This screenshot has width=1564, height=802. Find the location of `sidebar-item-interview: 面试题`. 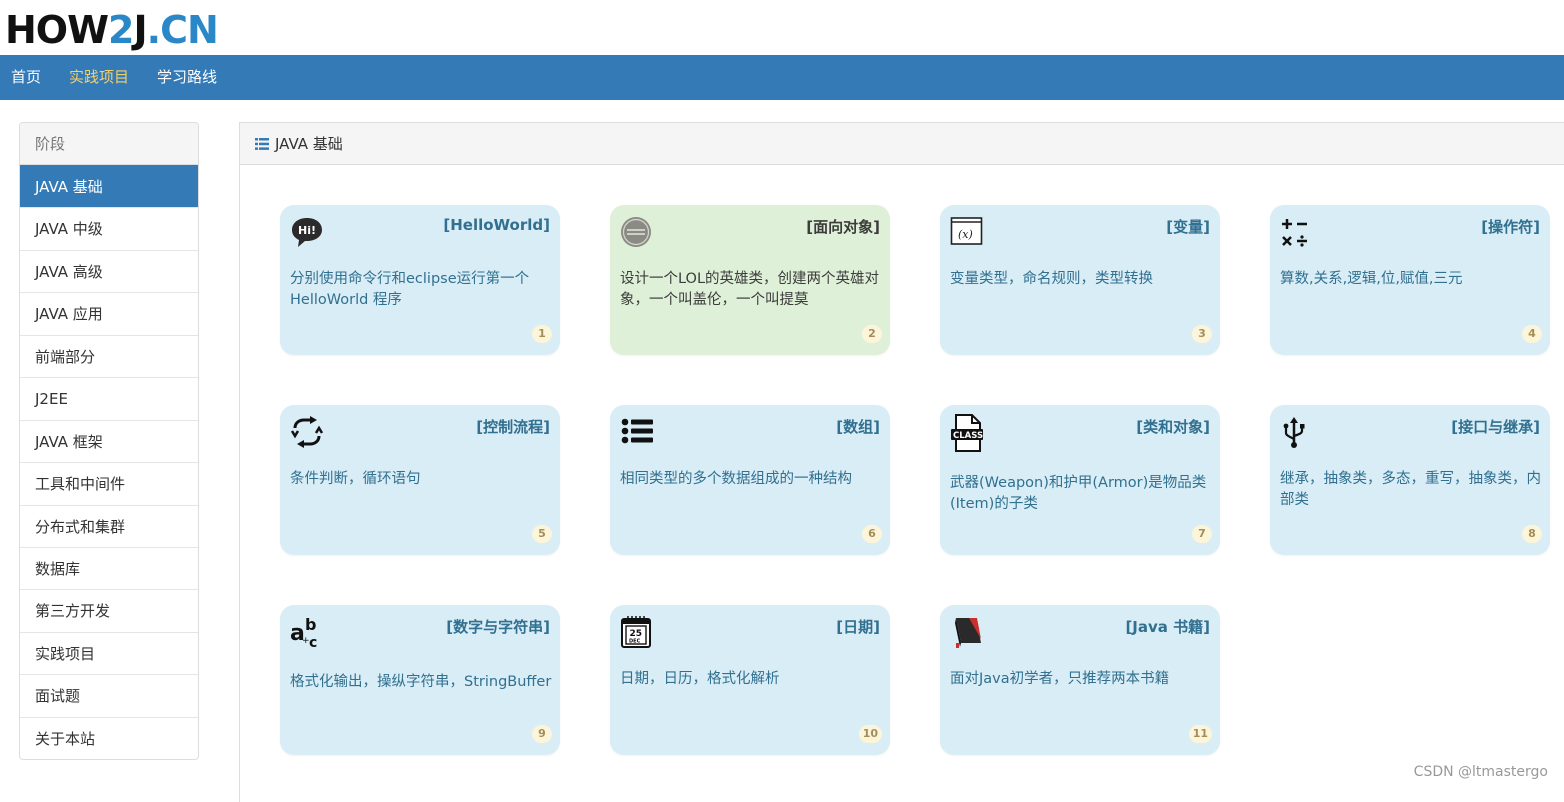

sidebar-item-interview: 面试题 is located at coordinates (109, 695).